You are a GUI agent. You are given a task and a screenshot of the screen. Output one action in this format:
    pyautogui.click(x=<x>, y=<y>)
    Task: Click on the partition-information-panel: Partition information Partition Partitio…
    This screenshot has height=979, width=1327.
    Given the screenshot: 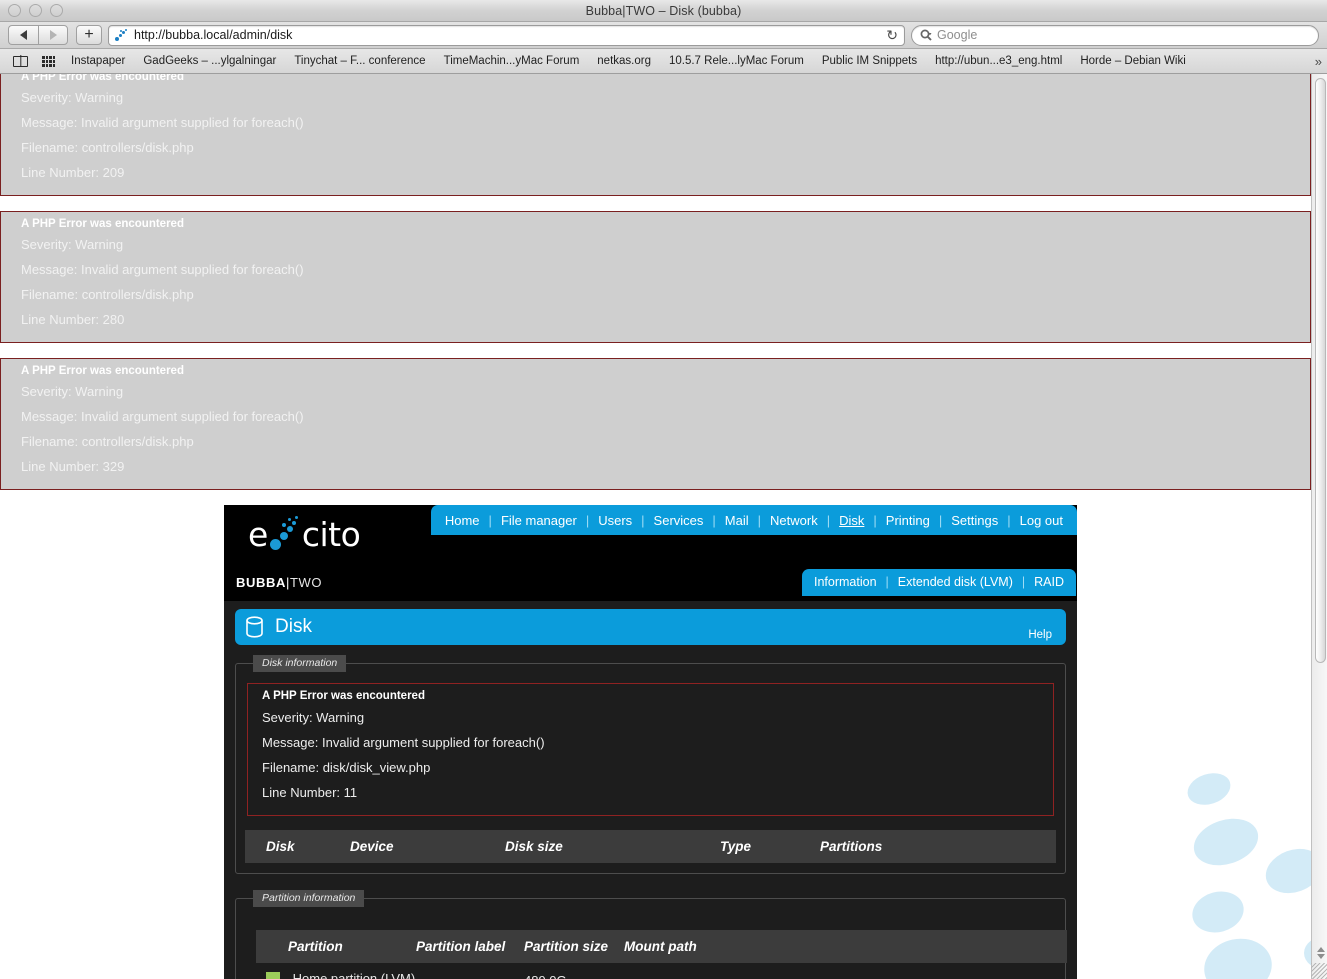 What is the action you would take?
    pyautogui.click(x=651, y=934)
    